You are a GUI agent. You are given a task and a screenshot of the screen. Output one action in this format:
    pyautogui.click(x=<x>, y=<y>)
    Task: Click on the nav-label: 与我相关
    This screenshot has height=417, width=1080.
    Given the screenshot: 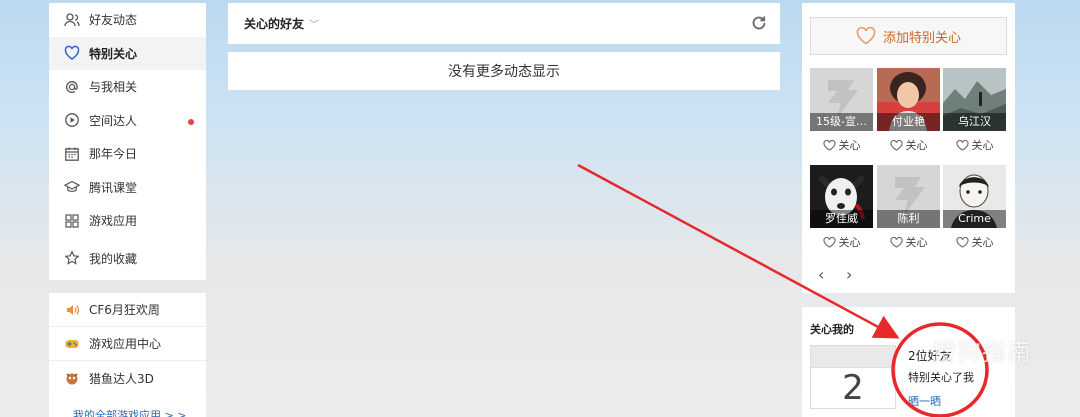 What is the action you would take?
    pyautogui.click(x=113, y=87)
    